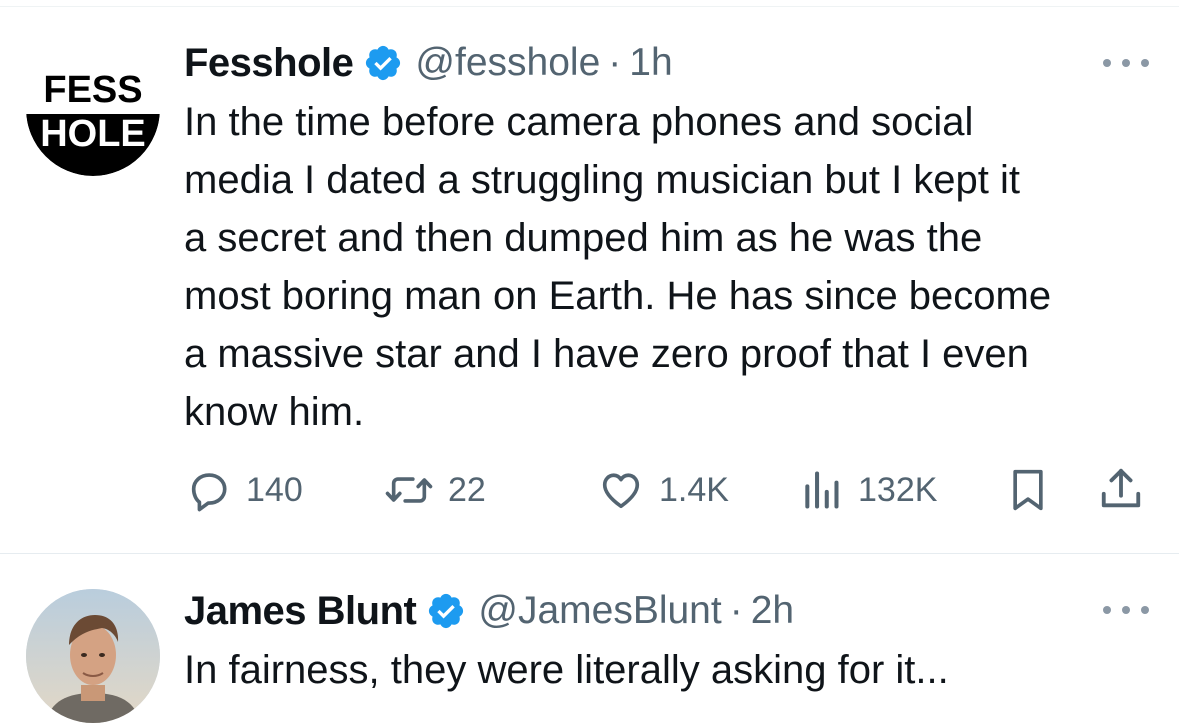  What do you see at coordinates (898, 489) in the screenshot?
I see `views-count: 132K` at bounding box center [898, 489].